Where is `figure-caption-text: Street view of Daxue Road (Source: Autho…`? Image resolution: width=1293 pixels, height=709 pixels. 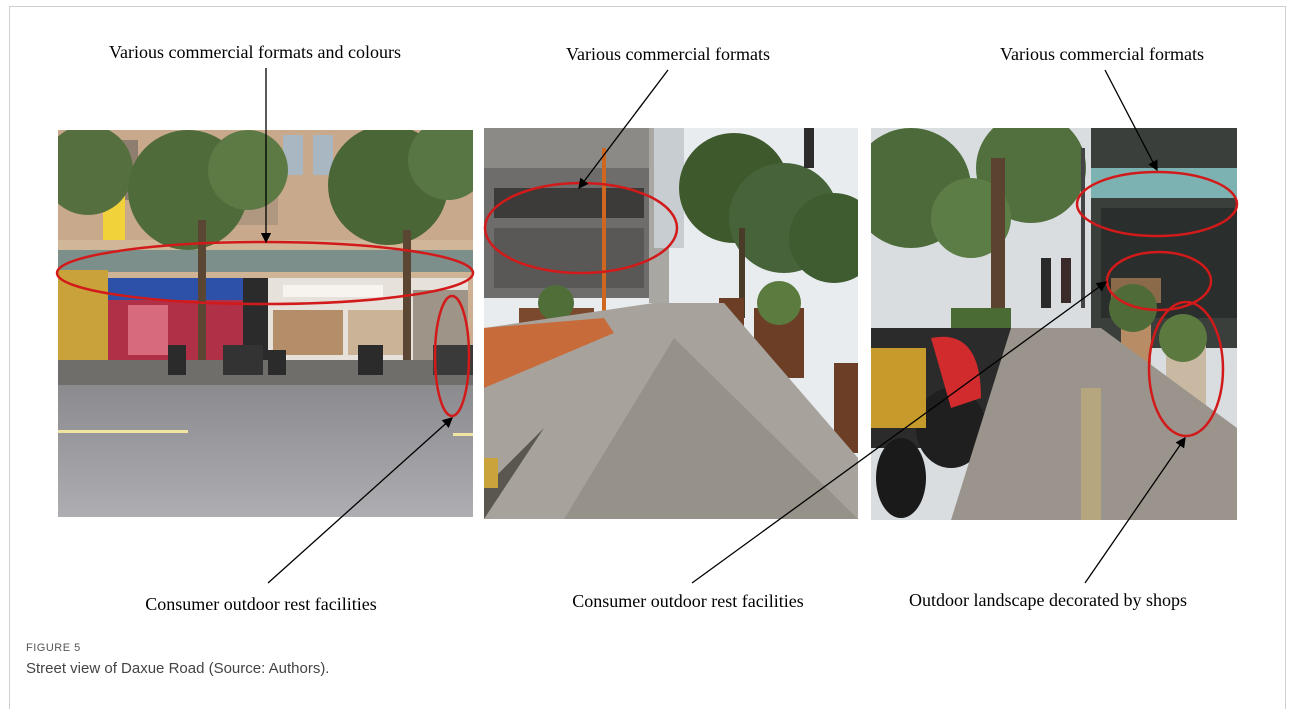
figure-caption-text: Street view of Daxue Road (Source: Autho… is located at coordinates (178, 668).